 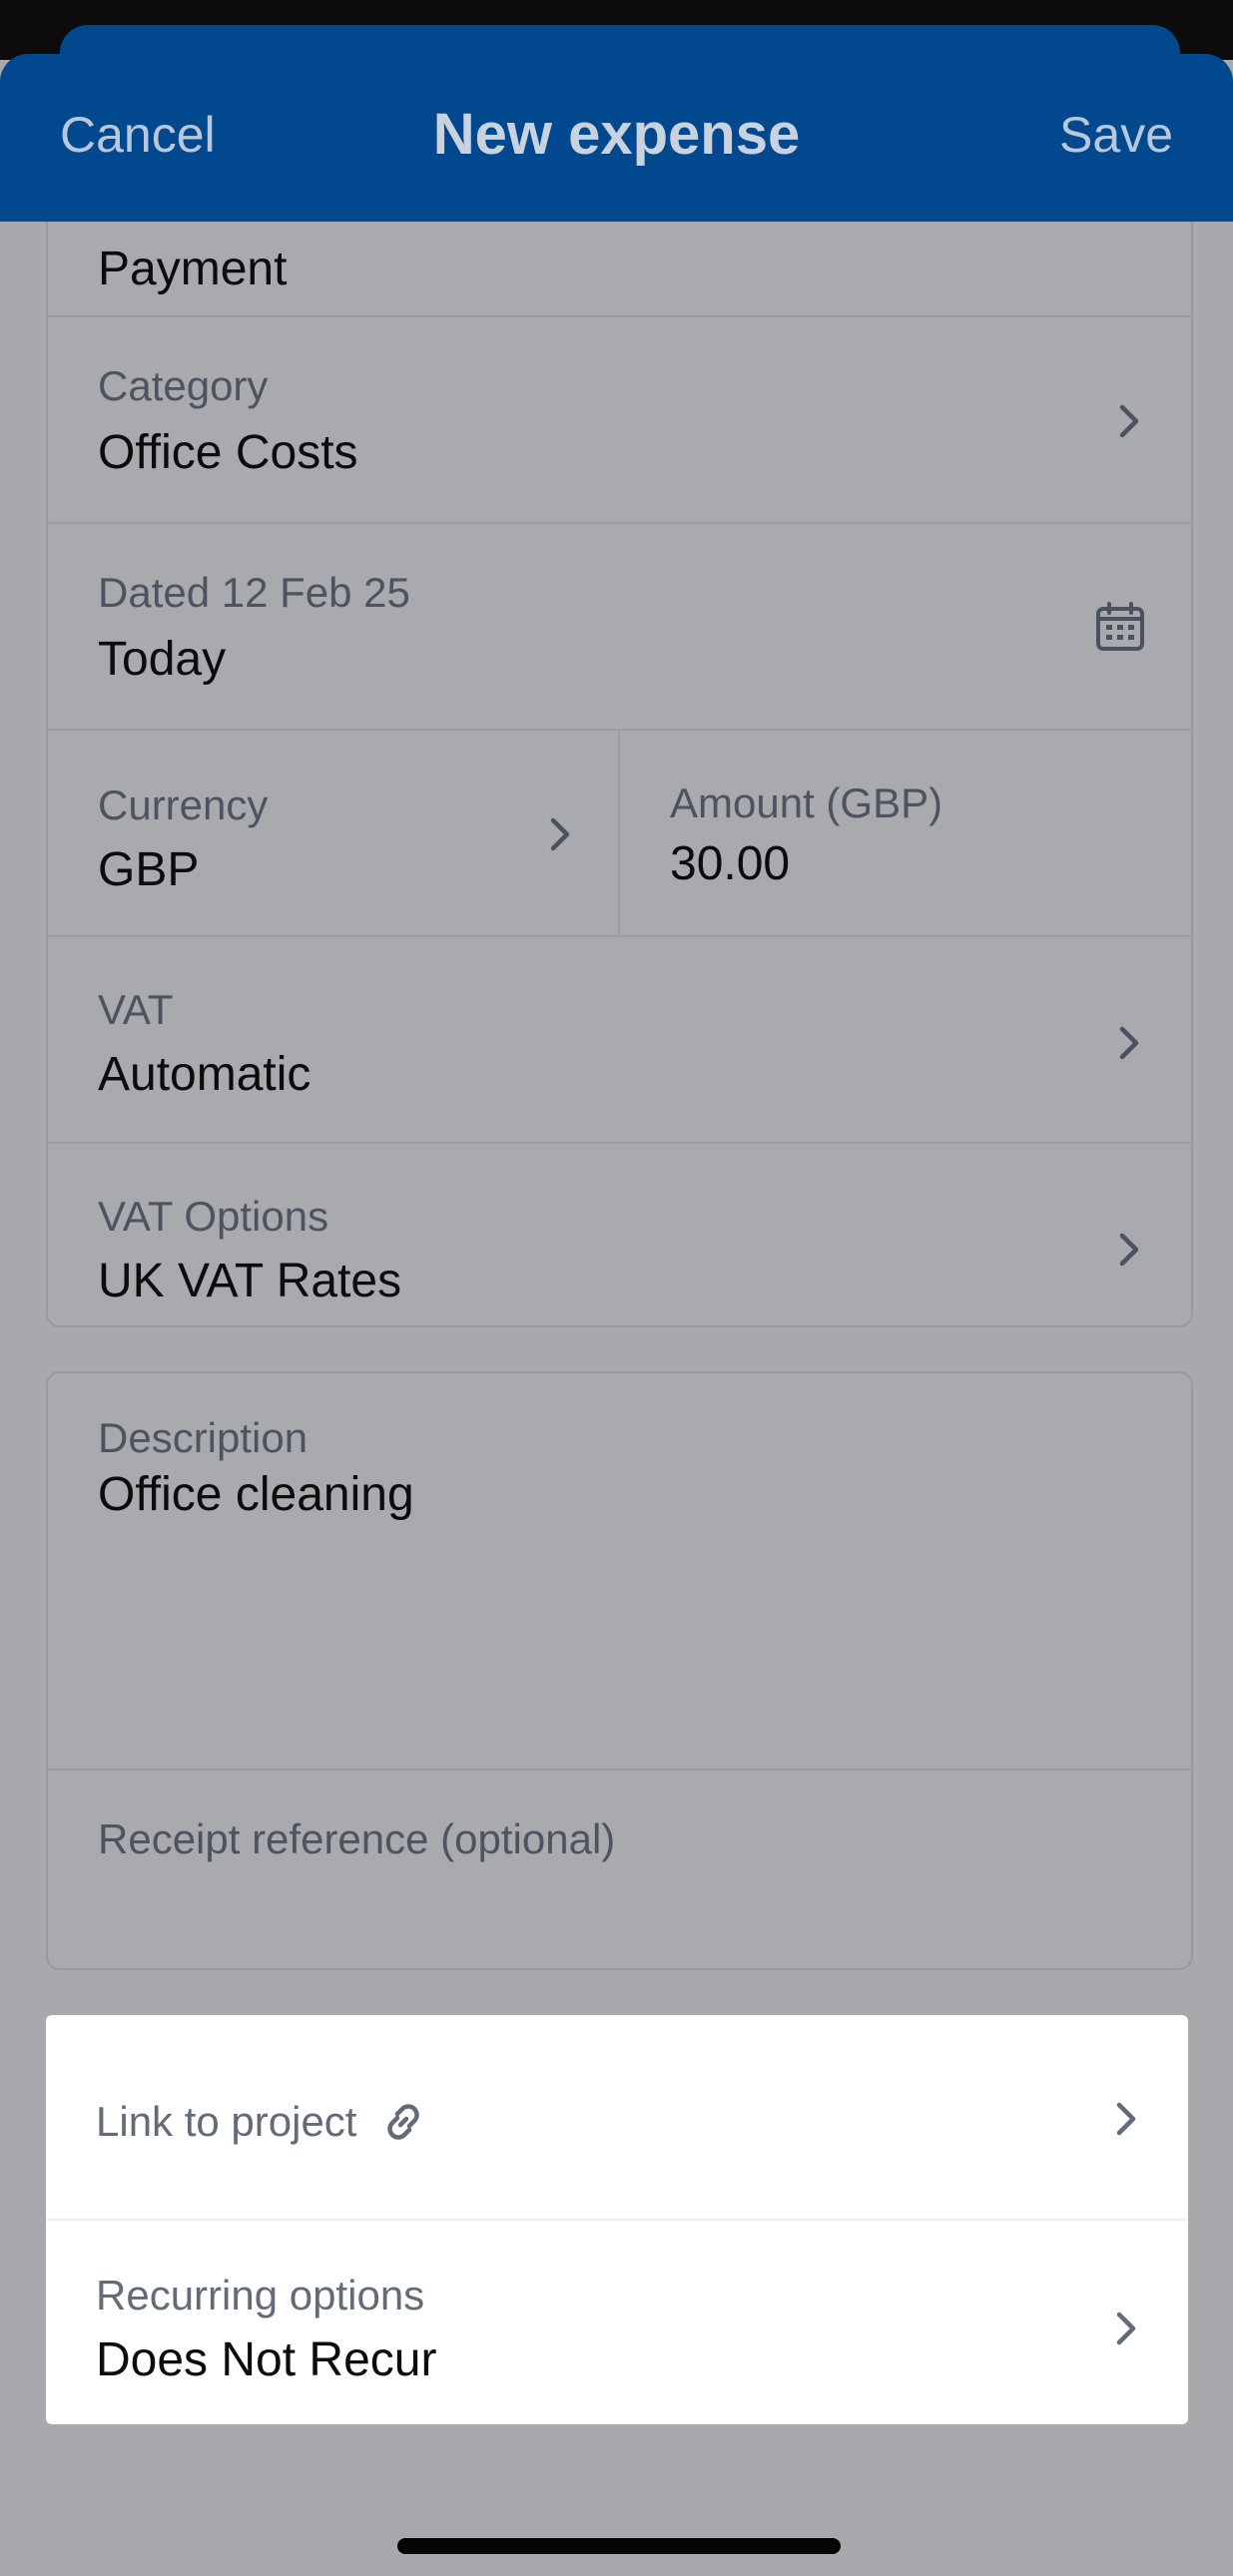 What do you see at coordinates (619, 628) in the screenshot?
I see `date-row: Dated 12 Feb 25 Today` at bounding box center [619, 628].